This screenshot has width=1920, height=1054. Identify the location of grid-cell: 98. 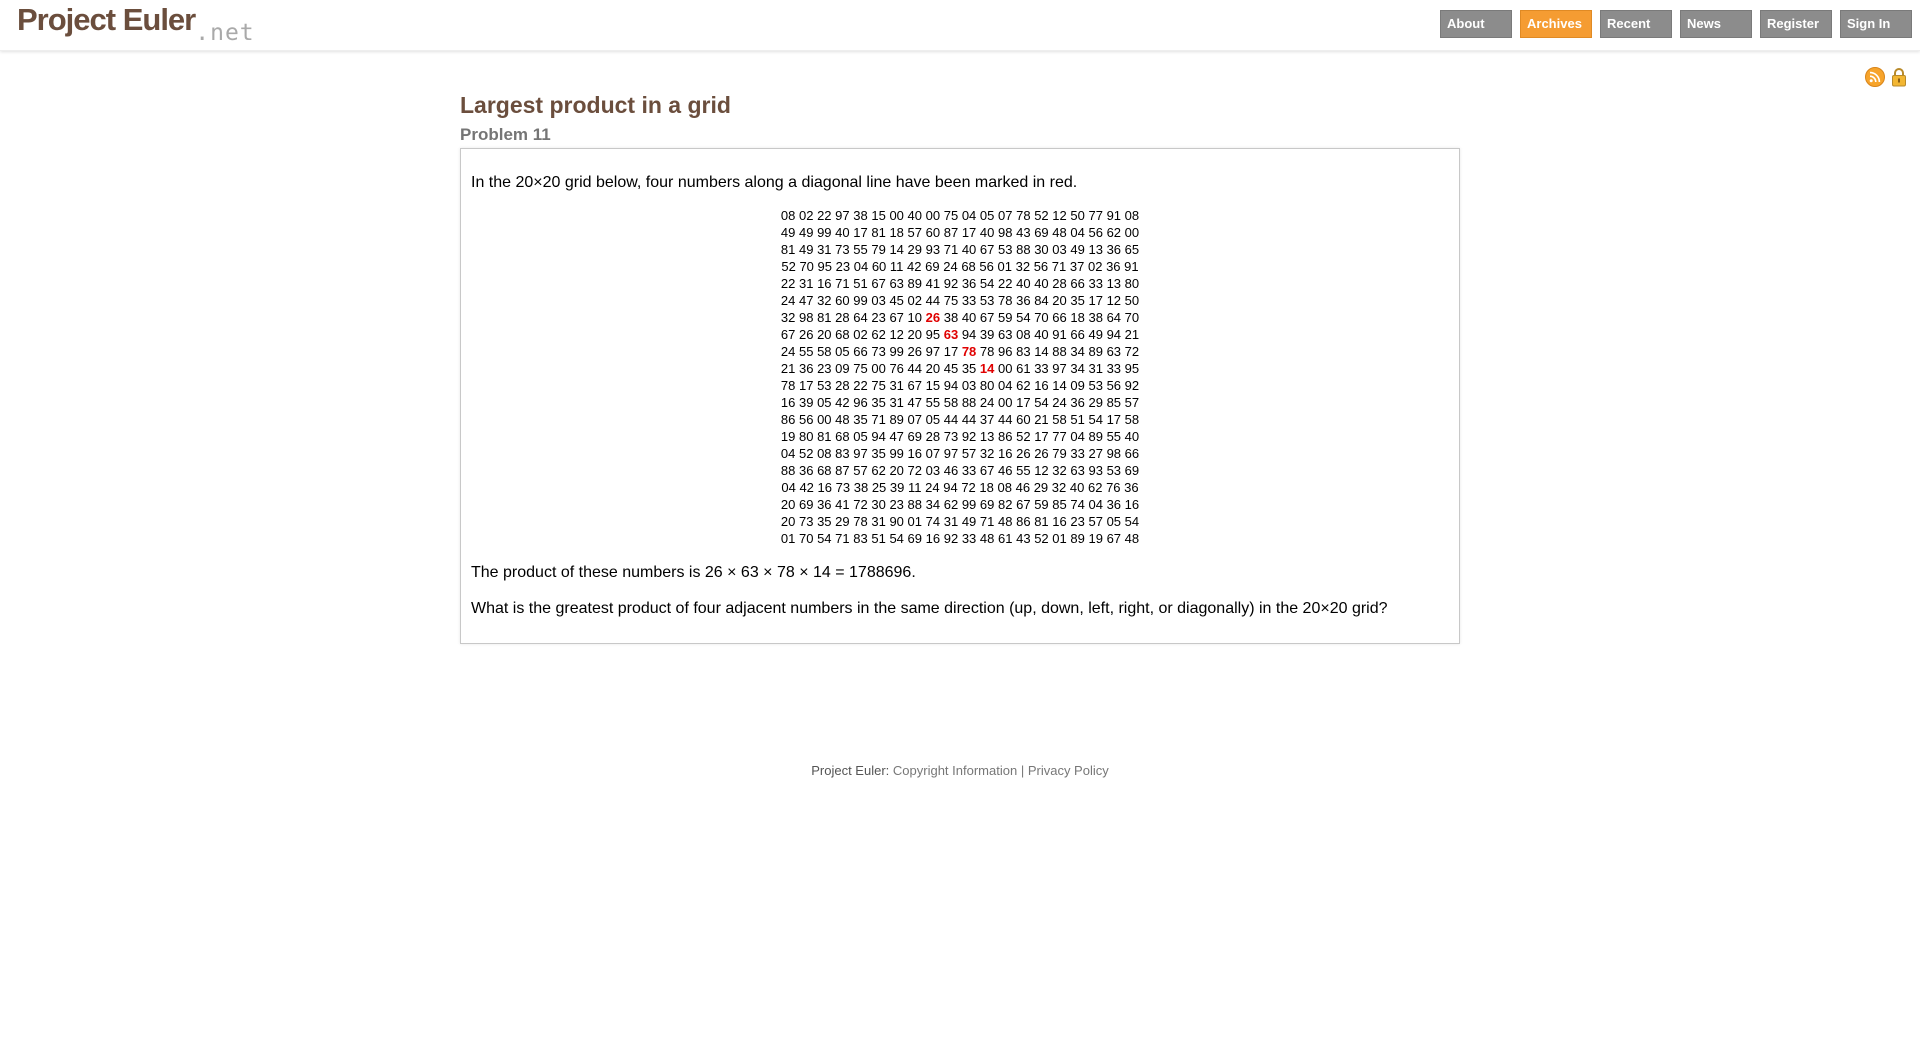
(806, 317).